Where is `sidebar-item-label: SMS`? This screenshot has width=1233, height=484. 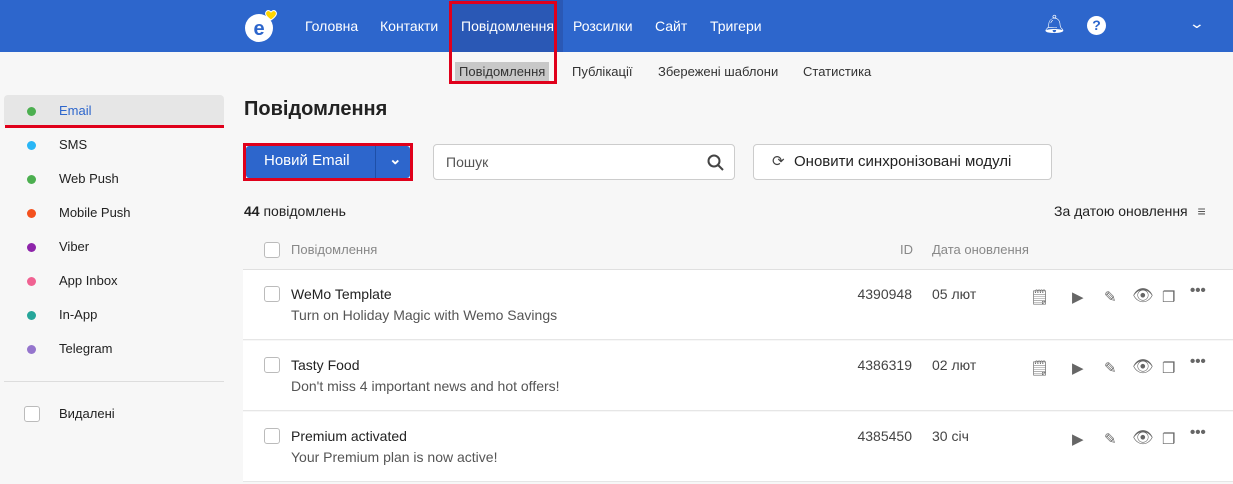 sidebar-item-label: SMS is located at coordinates (73, 144).